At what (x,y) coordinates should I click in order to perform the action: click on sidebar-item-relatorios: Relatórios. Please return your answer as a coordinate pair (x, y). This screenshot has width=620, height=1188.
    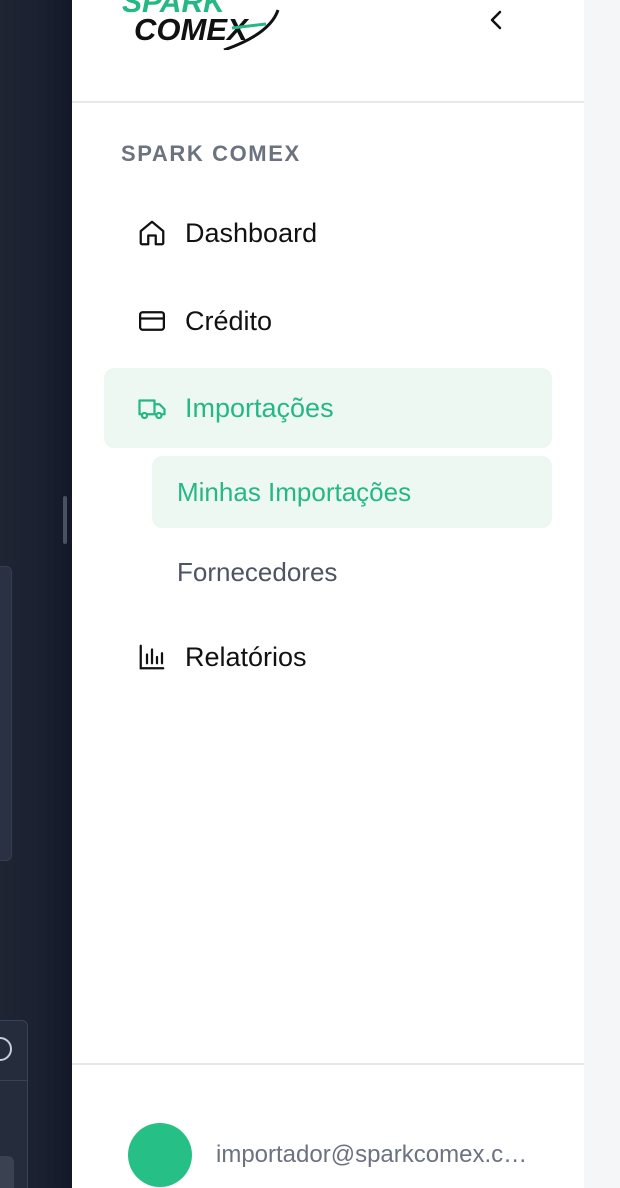
    Looking at the image, I should click on (328, 657).